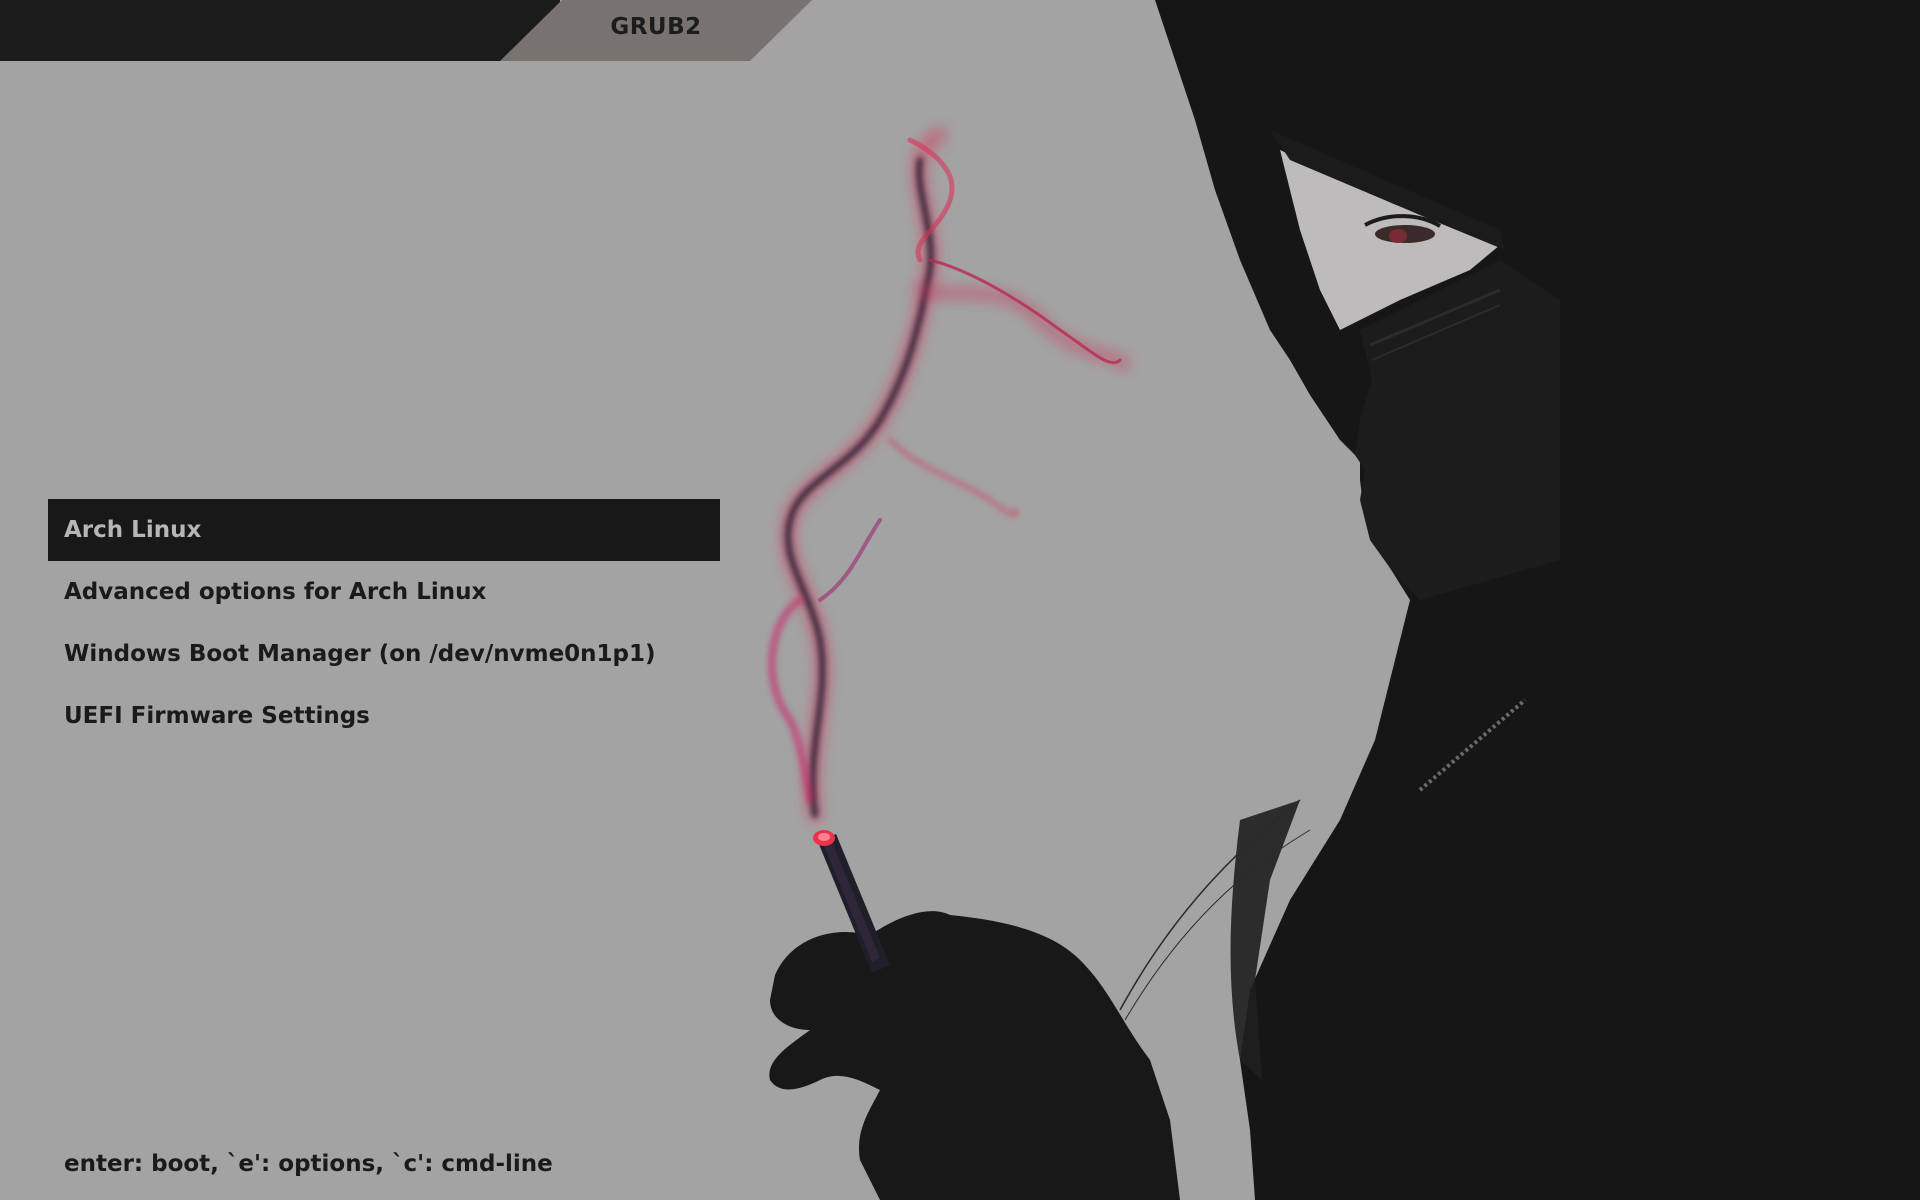 This screenshot has height=1200, width=1920. Describe the element at coordinates (948, 475) in the screenshot. I see `smoke-plume` at that location.